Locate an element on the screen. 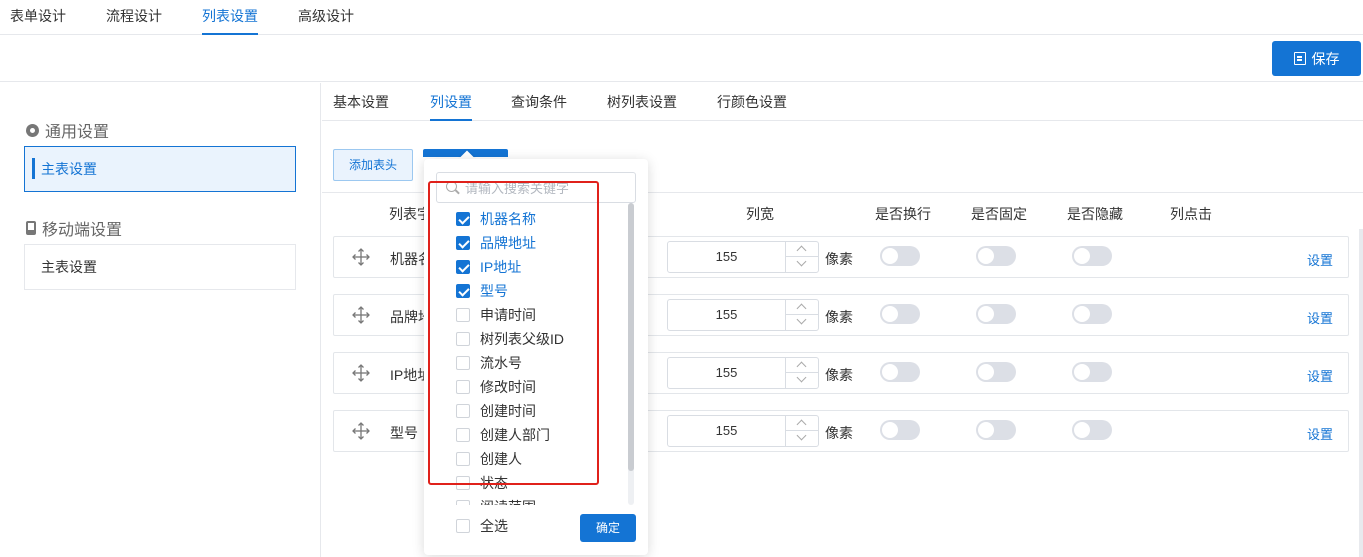 The height and width of the screenshot is (557, 1363). tab-list-settings: 列表设置 is located at coordinates (230, 17).